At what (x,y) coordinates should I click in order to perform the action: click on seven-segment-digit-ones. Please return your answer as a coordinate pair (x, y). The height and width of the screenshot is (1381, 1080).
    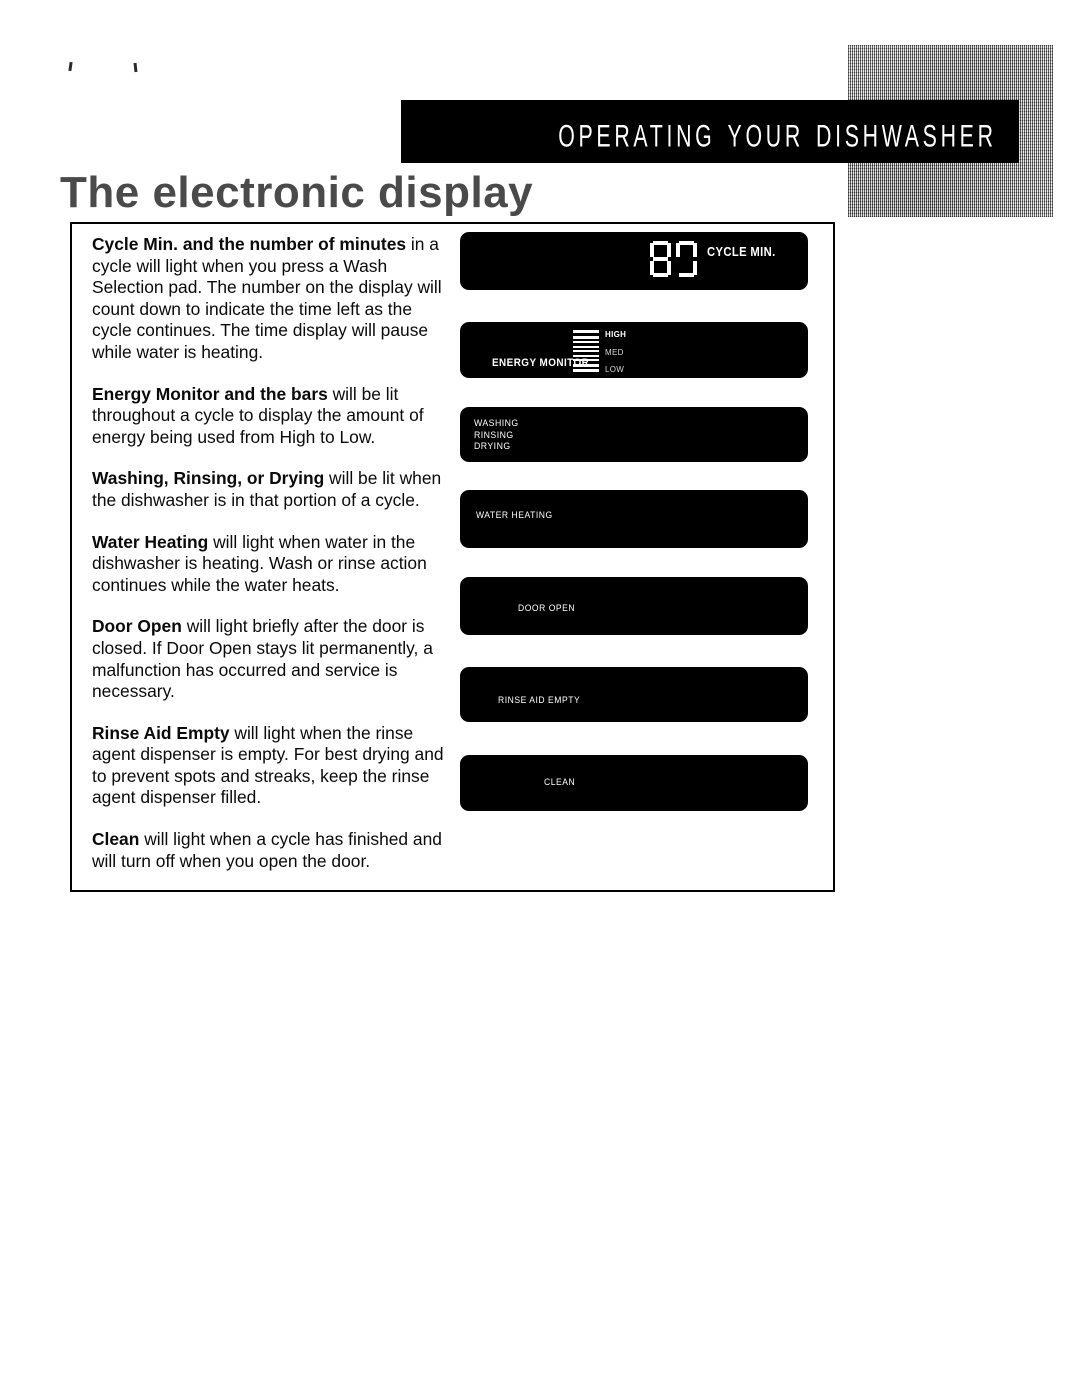
    Looking at the image, I should click on (686, 259).